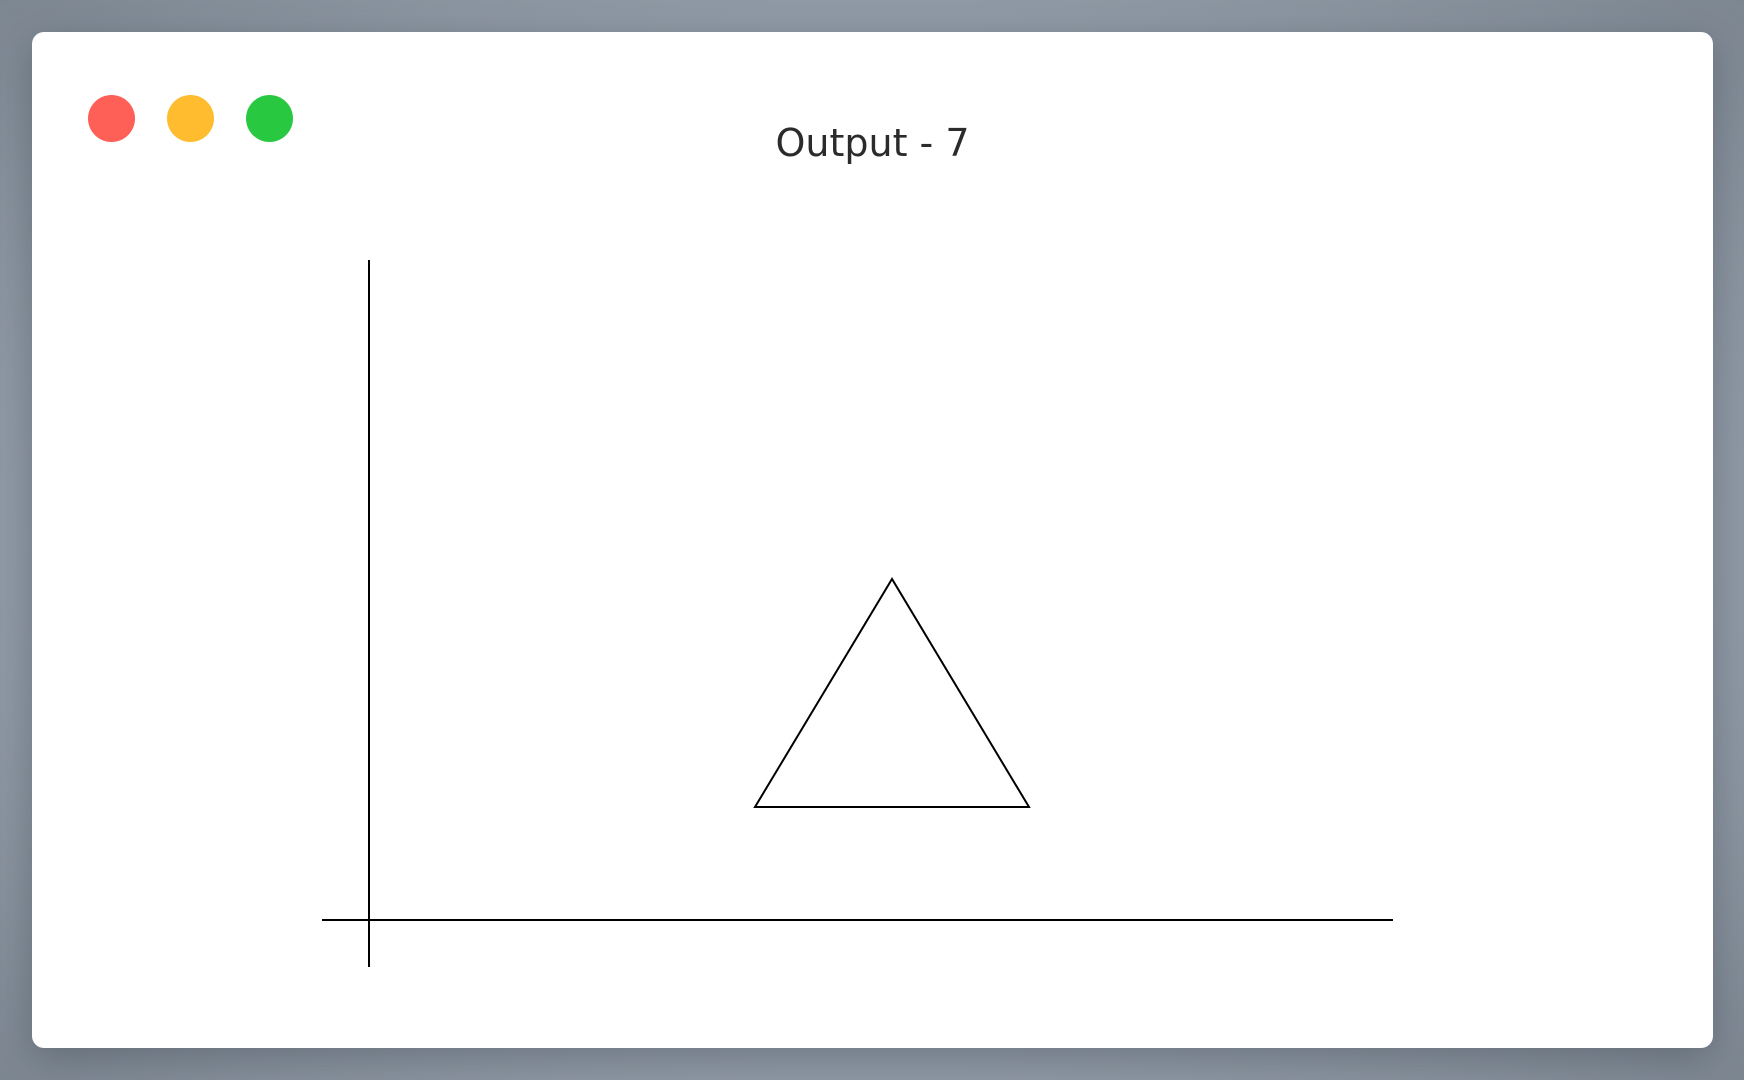 This screenshot has width=1744, height=1080. I want to click on triangle-shape, so click(892, 692).